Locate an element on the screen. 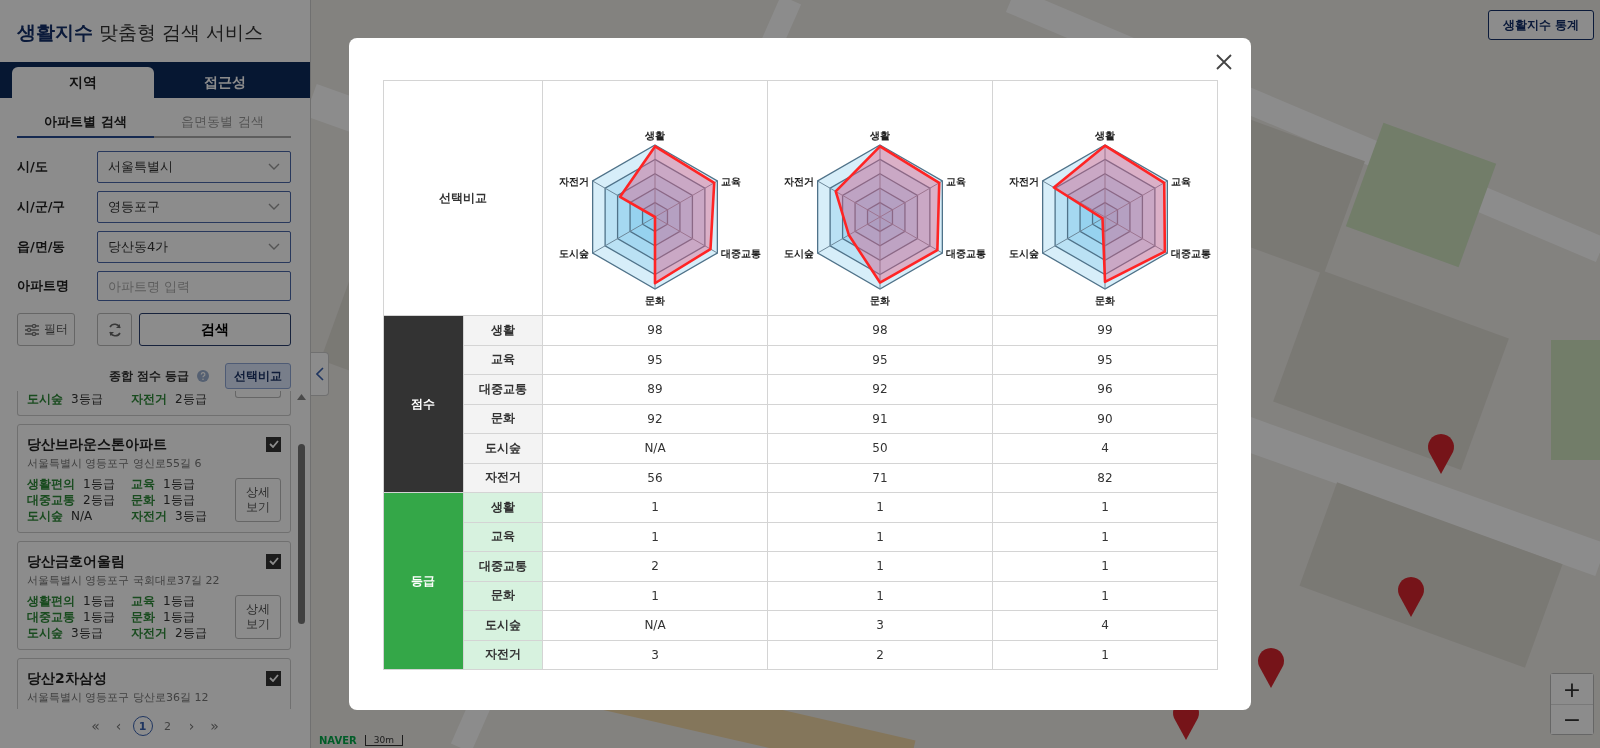 Image resolution: width=1600 pixels, height=748 pixels. apartment-card: 당산브라운스톤아파트 서울특별시 영등포구 영신로55길 6 생활편의 1등급 교육 1등급 대중교통 2등급 문화 1등급 도시숲 N/A 자전거 3등급 상세 보기 is located at coordinates (154, 478).